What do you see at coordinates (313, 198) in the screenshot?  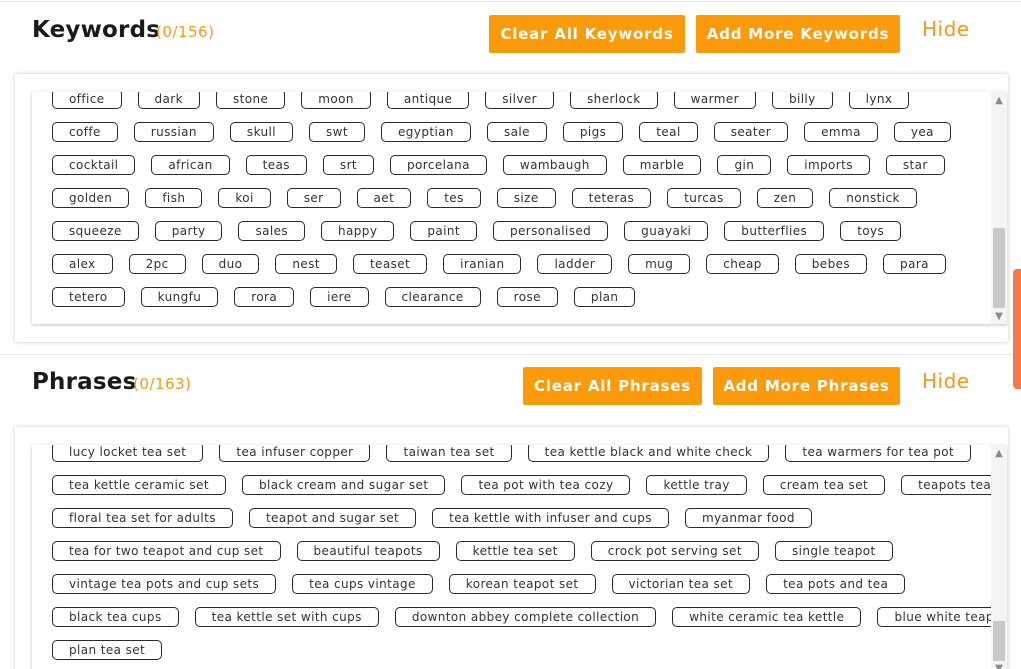 I see `keyword-tag: ser` at bounding box center [313, 198].